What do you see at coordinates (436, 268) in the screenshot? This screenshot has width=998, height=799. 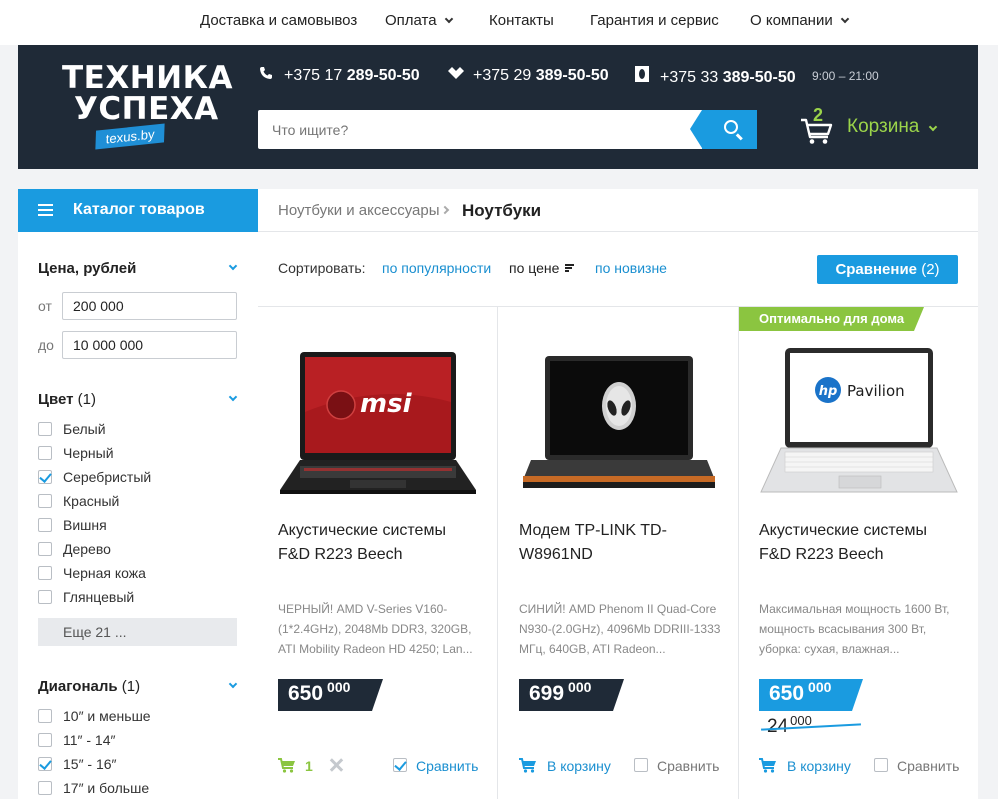 I see `sort-by-popularity: по популярности` at bounding box center [436, 268].